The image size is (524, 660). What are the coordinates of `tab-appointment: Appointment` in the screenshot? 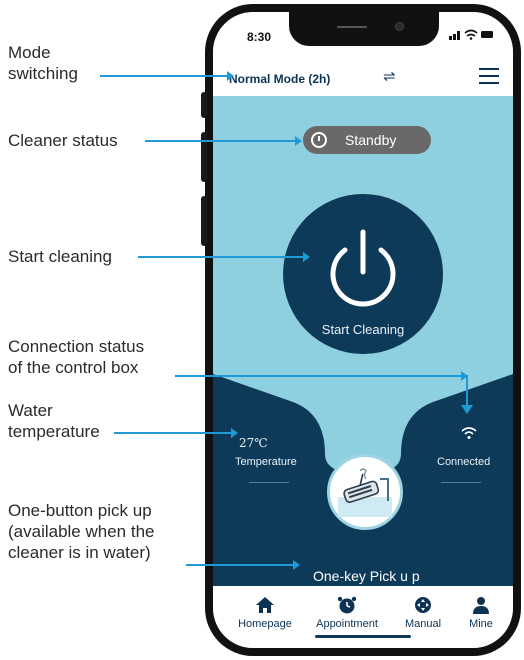 It's located at (347, 613).